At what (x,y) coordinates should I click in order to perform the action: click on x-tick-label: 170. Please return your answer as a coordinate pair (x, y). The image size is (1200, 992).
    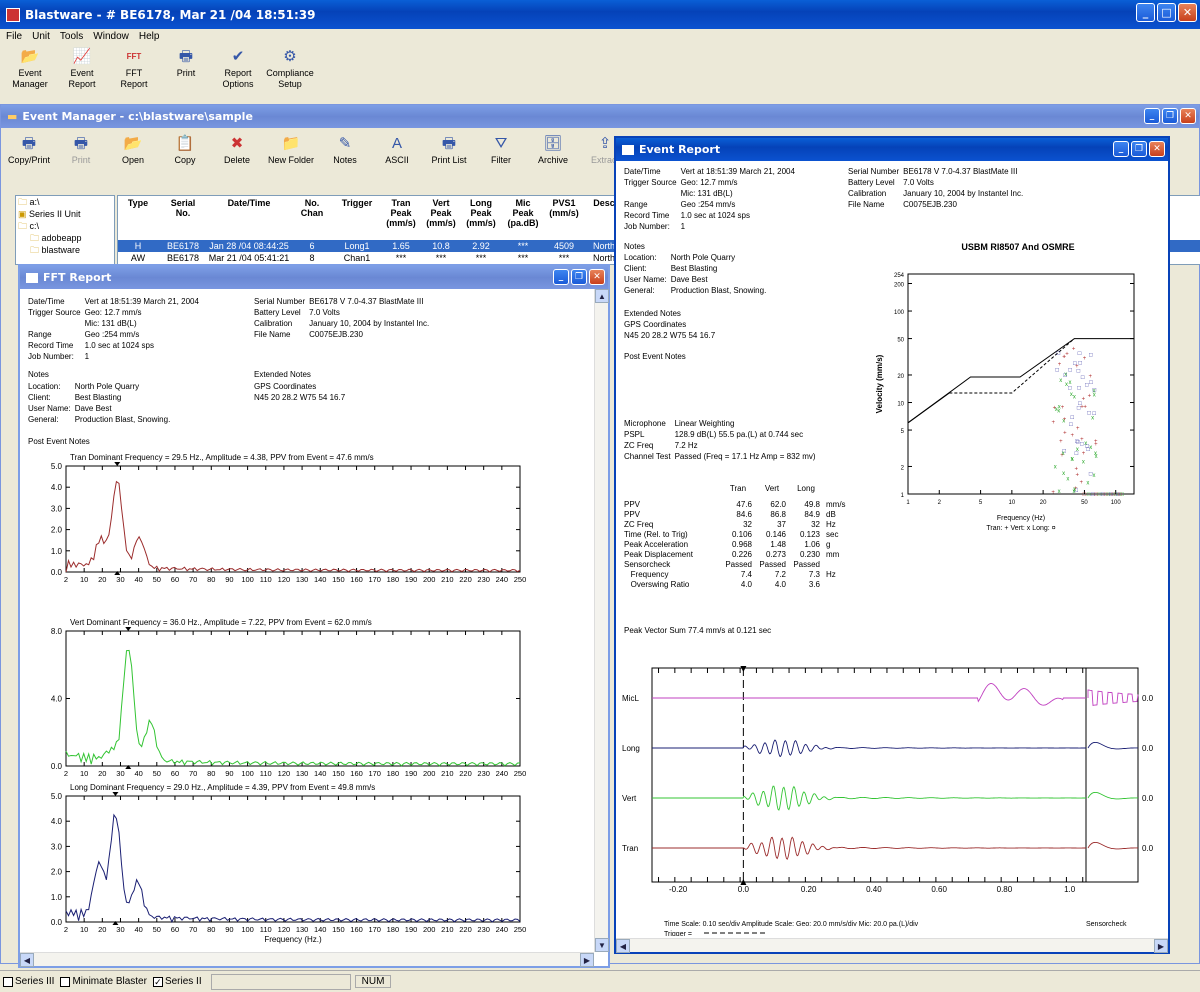
    Looking at the image, I should click on (374, 579).